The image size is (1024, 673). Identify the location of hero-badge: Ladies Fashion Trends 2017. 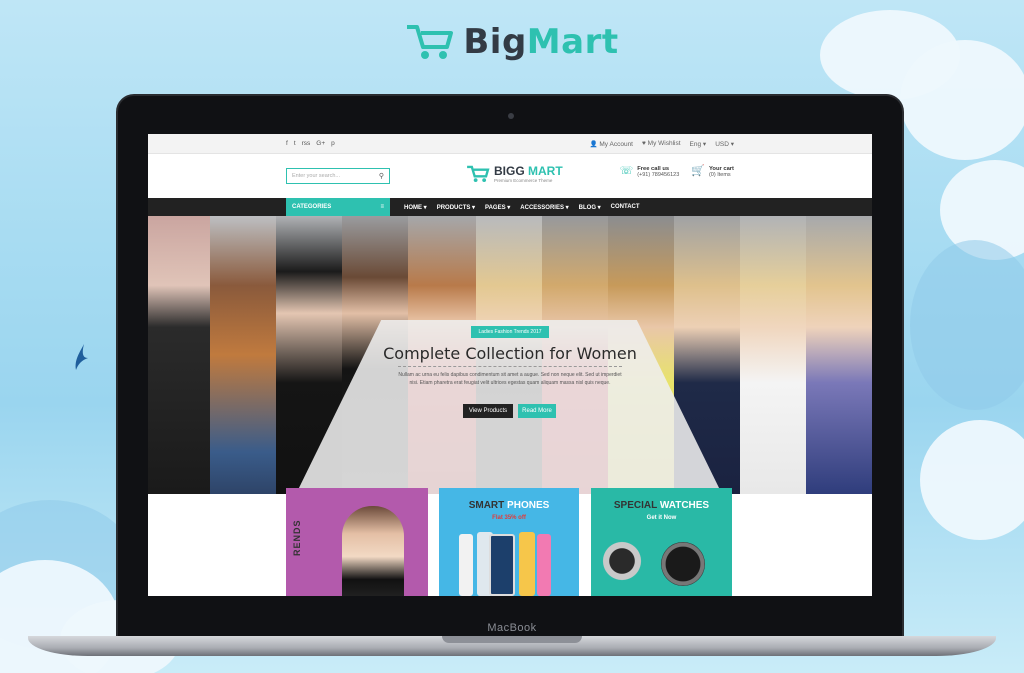
(510, 332).